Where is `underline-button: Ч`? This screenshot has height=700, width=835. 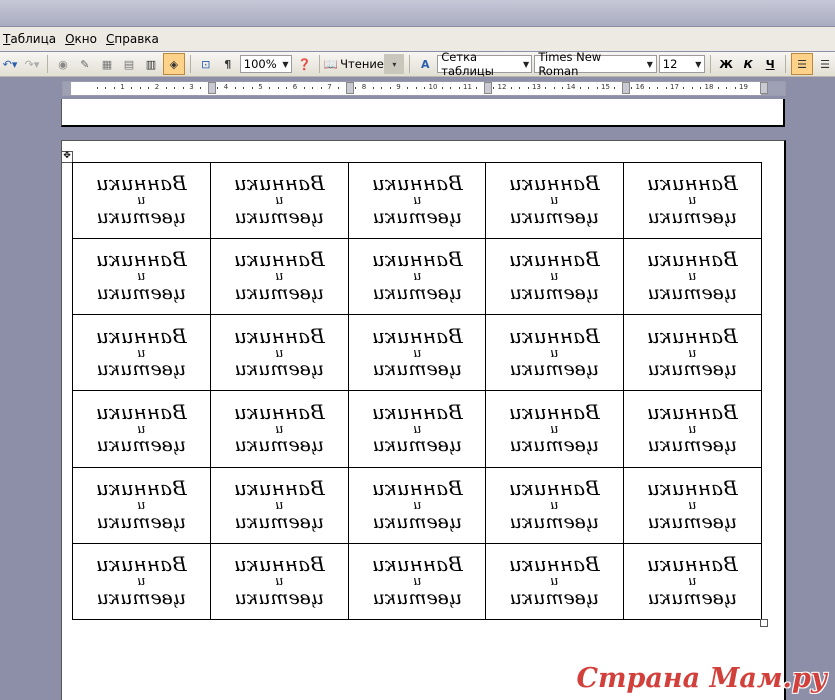 underline-button: Ч is located at coordinates (770, 64).